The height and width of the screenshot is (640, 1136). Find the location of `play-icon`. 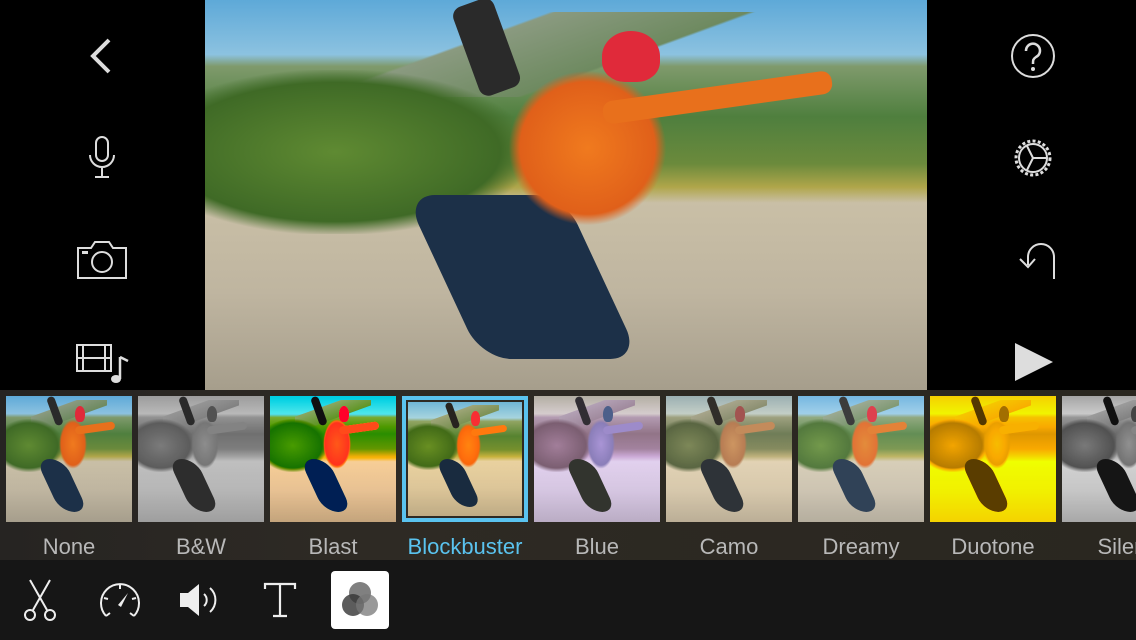

play-icon is located at coordinates (1034, 362).